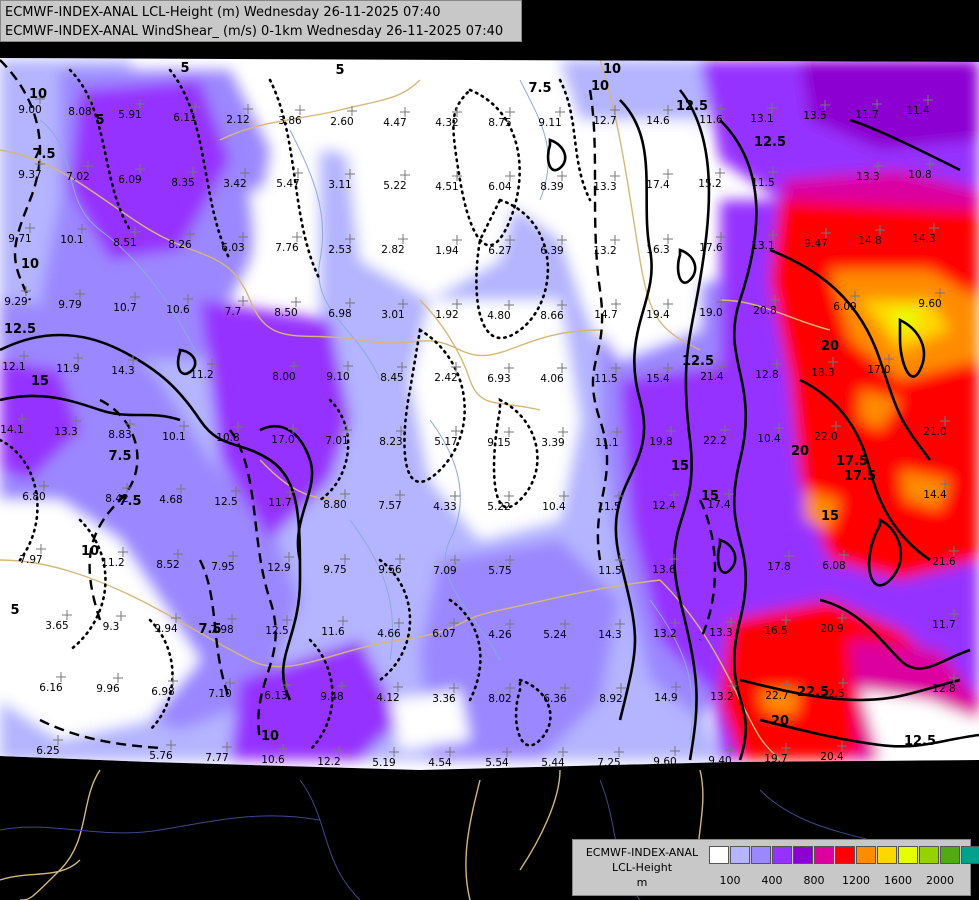 The width and height of the screenshot is (979, 900). What do you see at coordinates (604, 121) in the screenshot?
I see `station-value-label: 12.7` at bounding box center [604, 121].